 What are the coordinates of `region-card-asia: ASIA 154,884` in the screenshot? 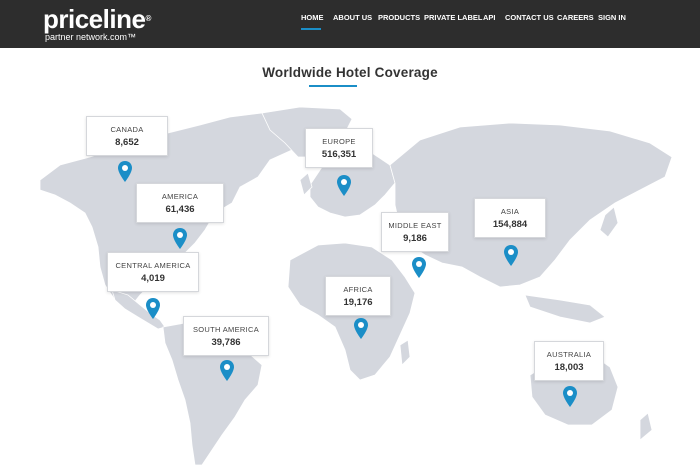 It's located at (510, 218).